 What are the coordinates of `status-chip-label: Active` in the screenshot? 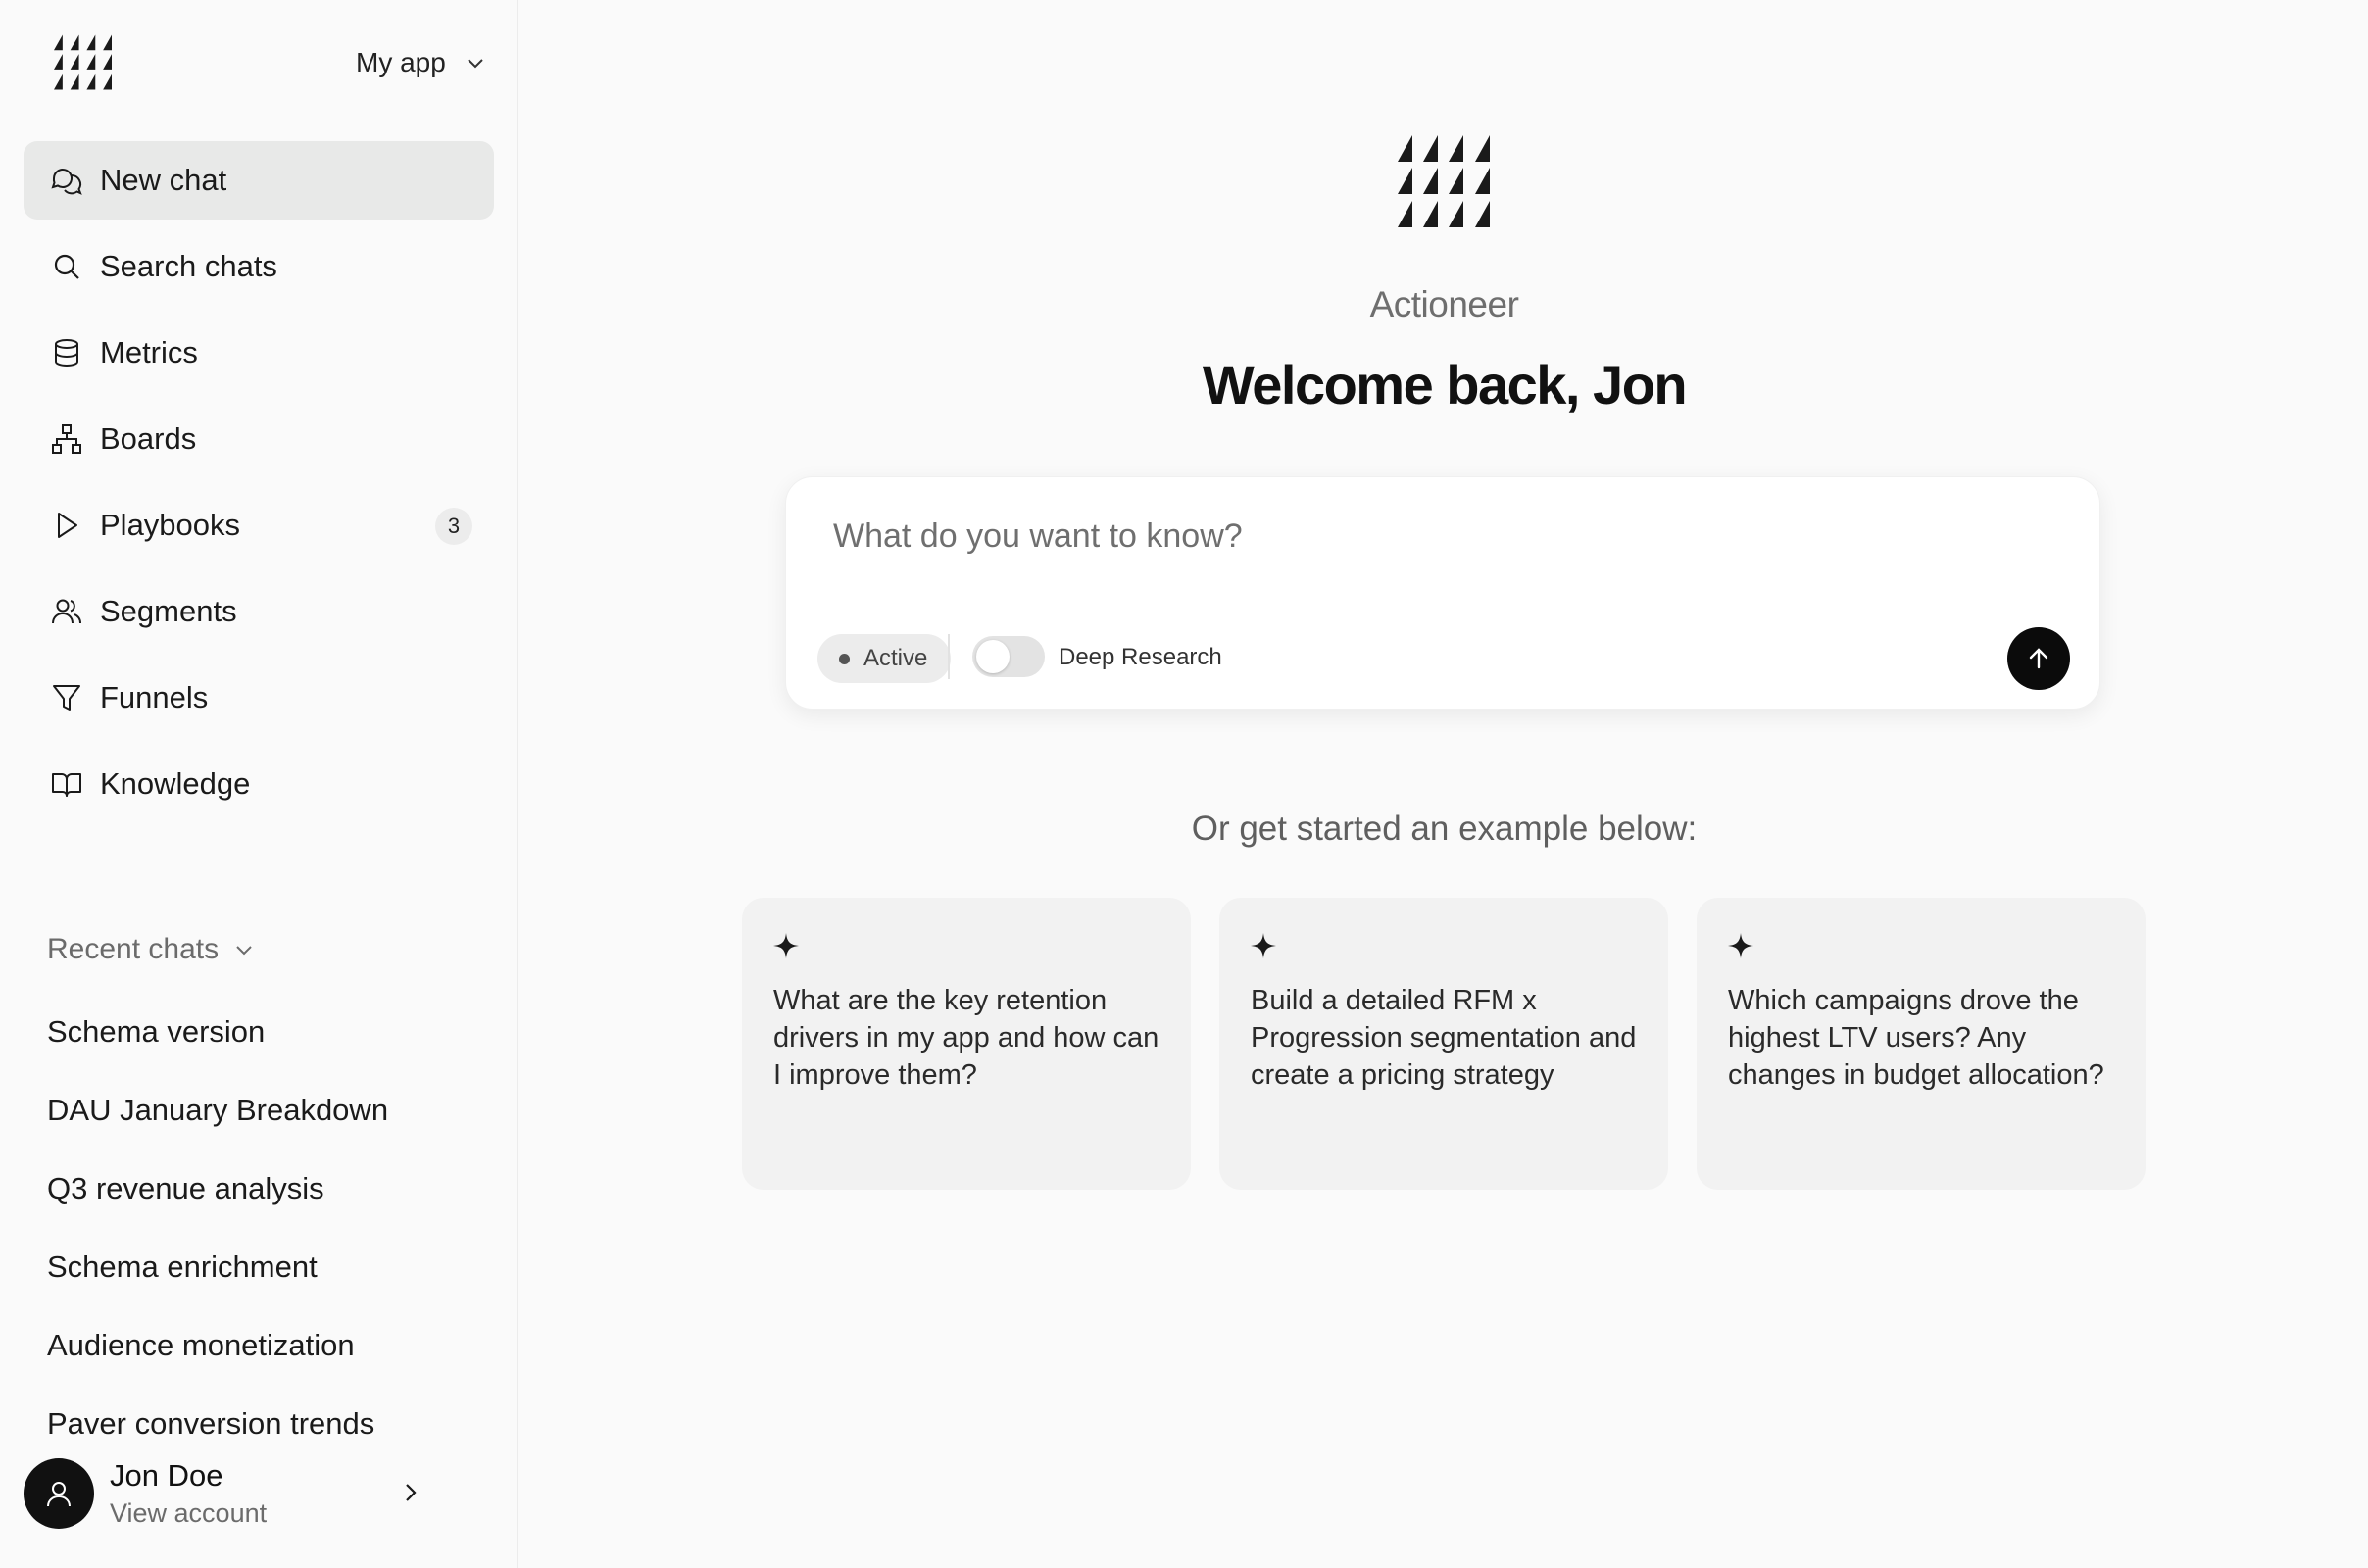 It's located at (895, 658).